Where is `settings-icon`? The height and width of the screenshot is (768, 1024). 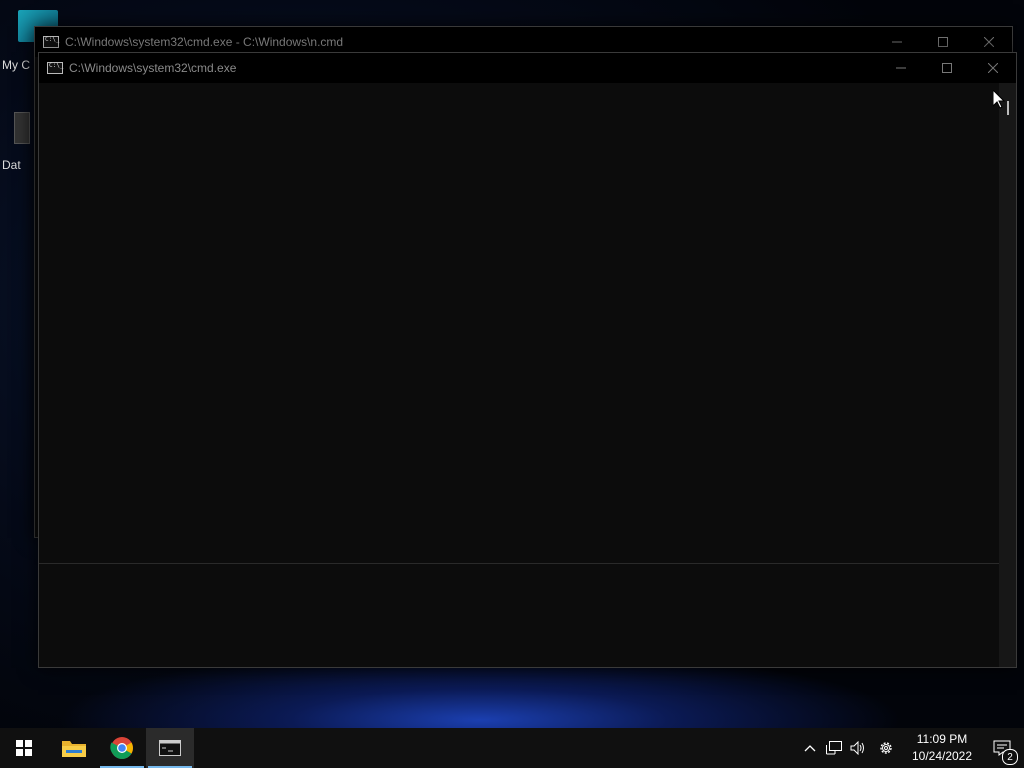 settings-icon is located at coordinates (886, 748).